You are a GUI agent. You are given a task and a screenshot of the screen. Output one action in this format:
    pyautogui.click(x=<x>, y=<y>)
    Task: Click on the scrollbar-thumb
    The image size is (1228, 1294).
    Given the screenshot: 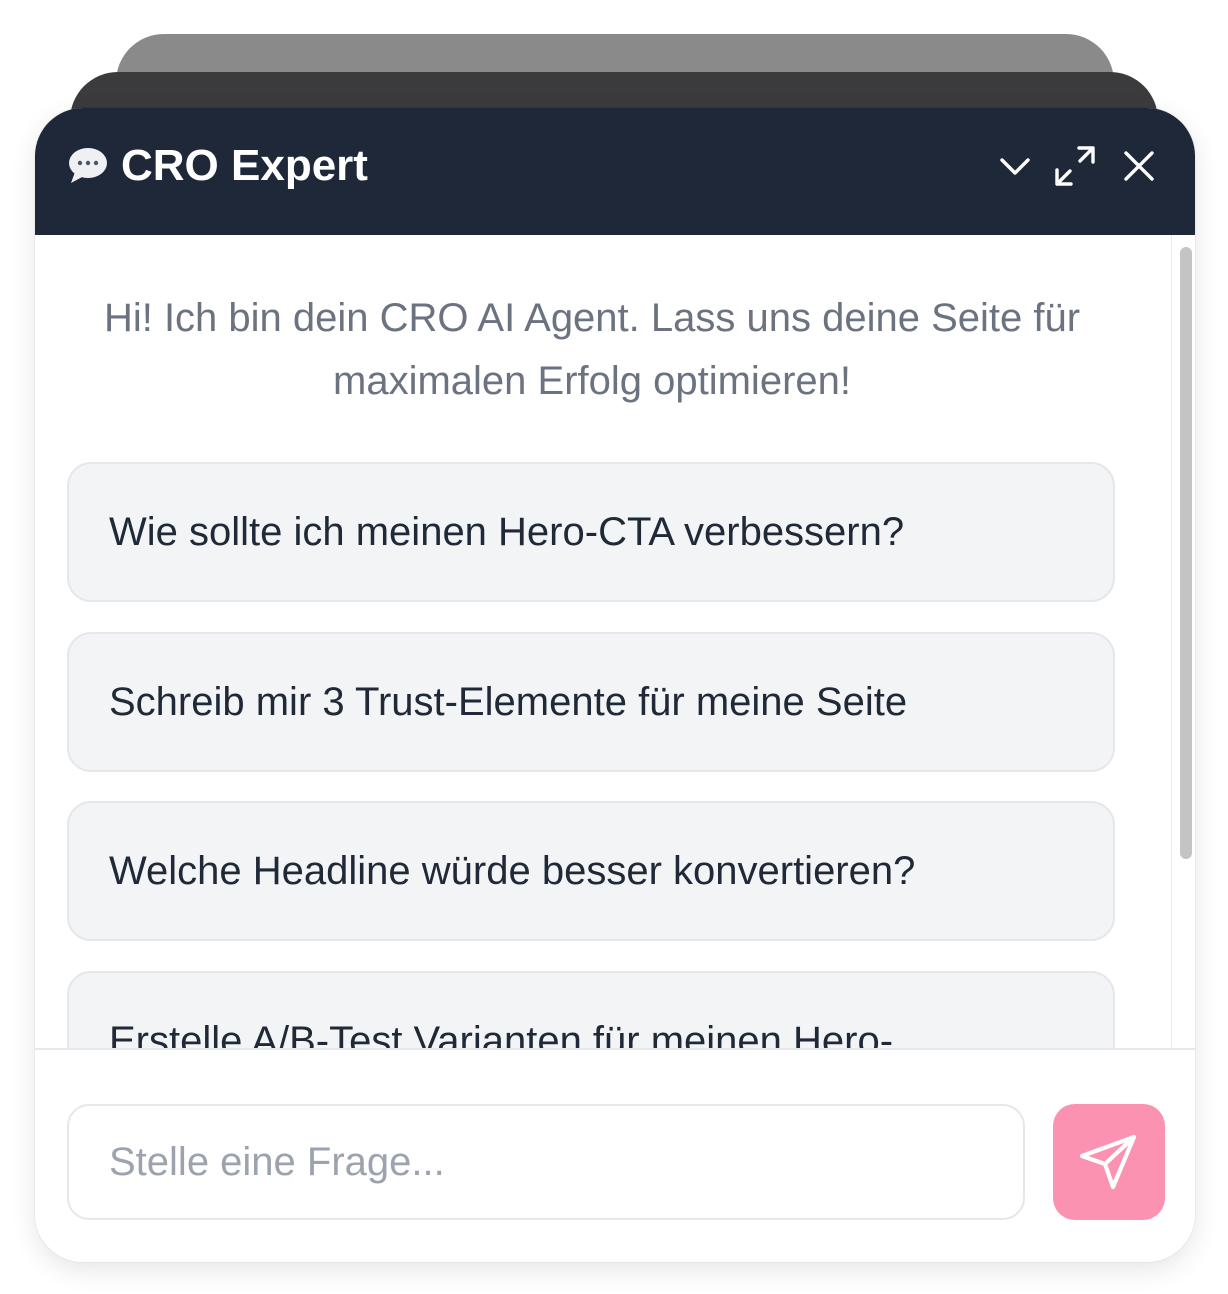 What is the action you would take?
    pyautogui.click(x=1186, y=553)
    